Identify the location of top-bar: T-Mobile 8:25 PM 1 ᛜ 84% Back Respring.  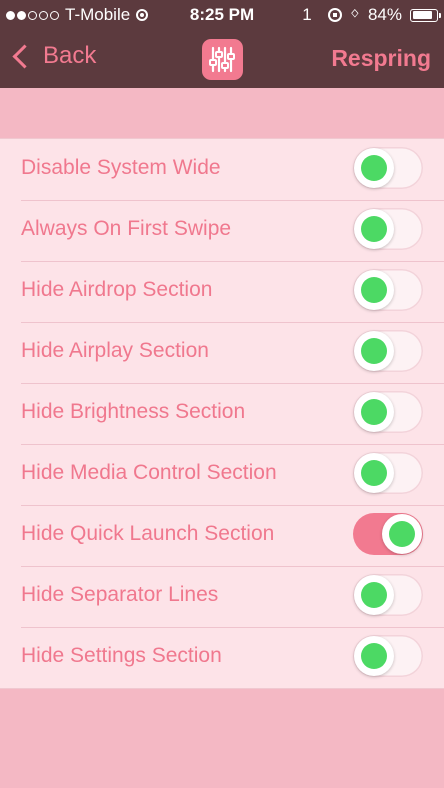
(222, 44).